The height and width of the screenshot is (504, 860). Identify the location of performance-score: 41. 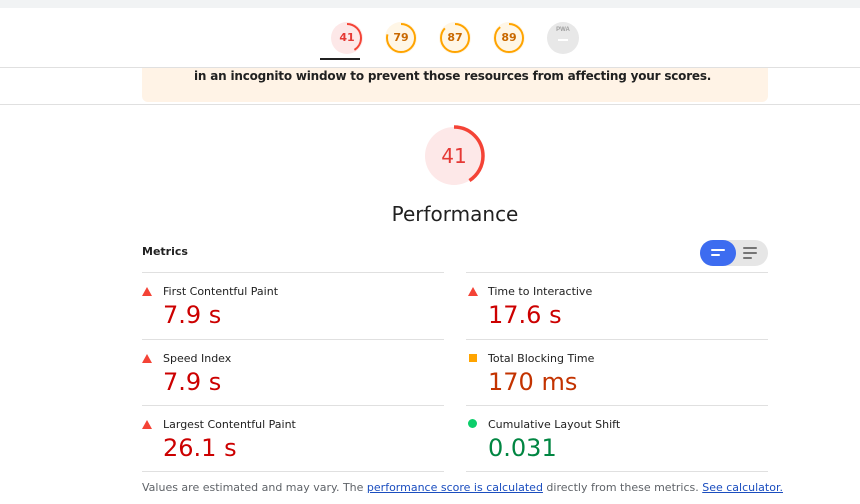
(454, 156).